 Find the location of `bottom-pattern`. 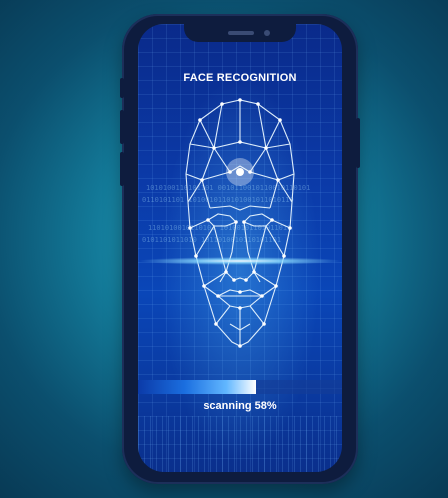

bottom-pattern is located at coordinates (240, 444).